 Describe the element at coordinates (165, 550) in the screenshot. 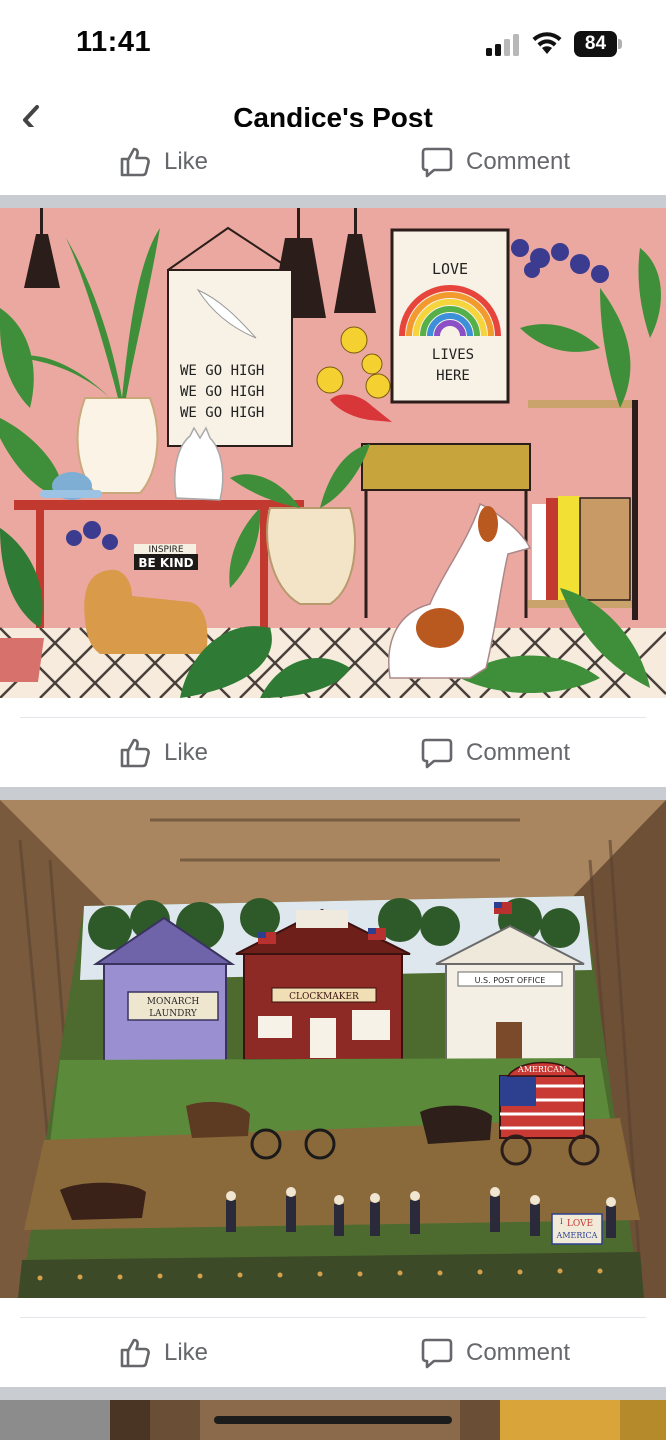

I see `sign-inspire: INSPIRE` at that location.